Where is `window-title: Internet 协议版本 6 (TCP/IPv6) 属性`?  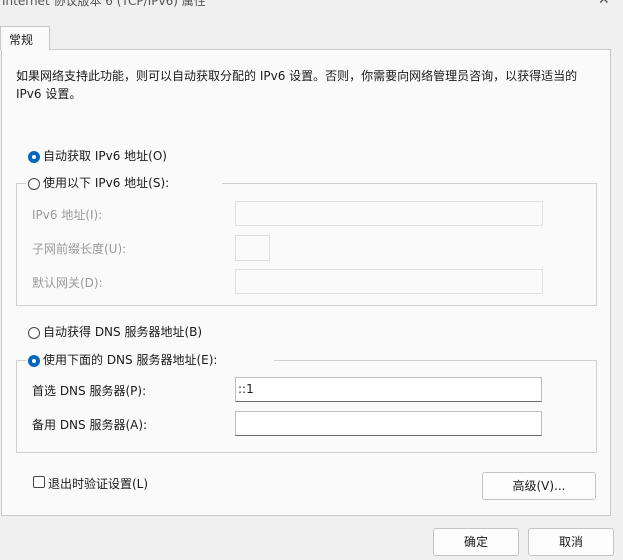
window-title: Internet 协议版本 6 (TCP/IPv6) 属性 is located at coordinates (104, 4).